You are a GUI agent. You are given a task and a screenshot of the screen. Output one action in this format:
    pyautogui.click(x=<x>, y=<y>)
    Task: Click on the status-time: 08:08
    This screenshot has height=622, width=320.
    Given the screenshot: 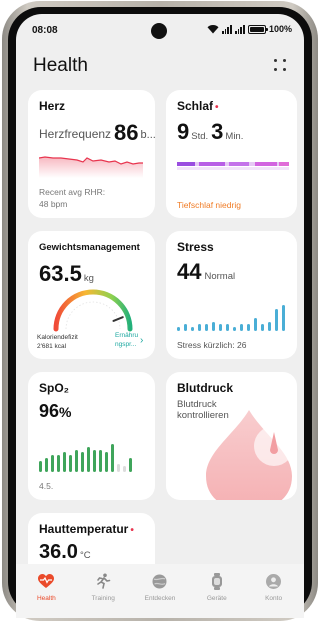 What is the action you would take?
    pyautogui.click(x=45, y=30)
    